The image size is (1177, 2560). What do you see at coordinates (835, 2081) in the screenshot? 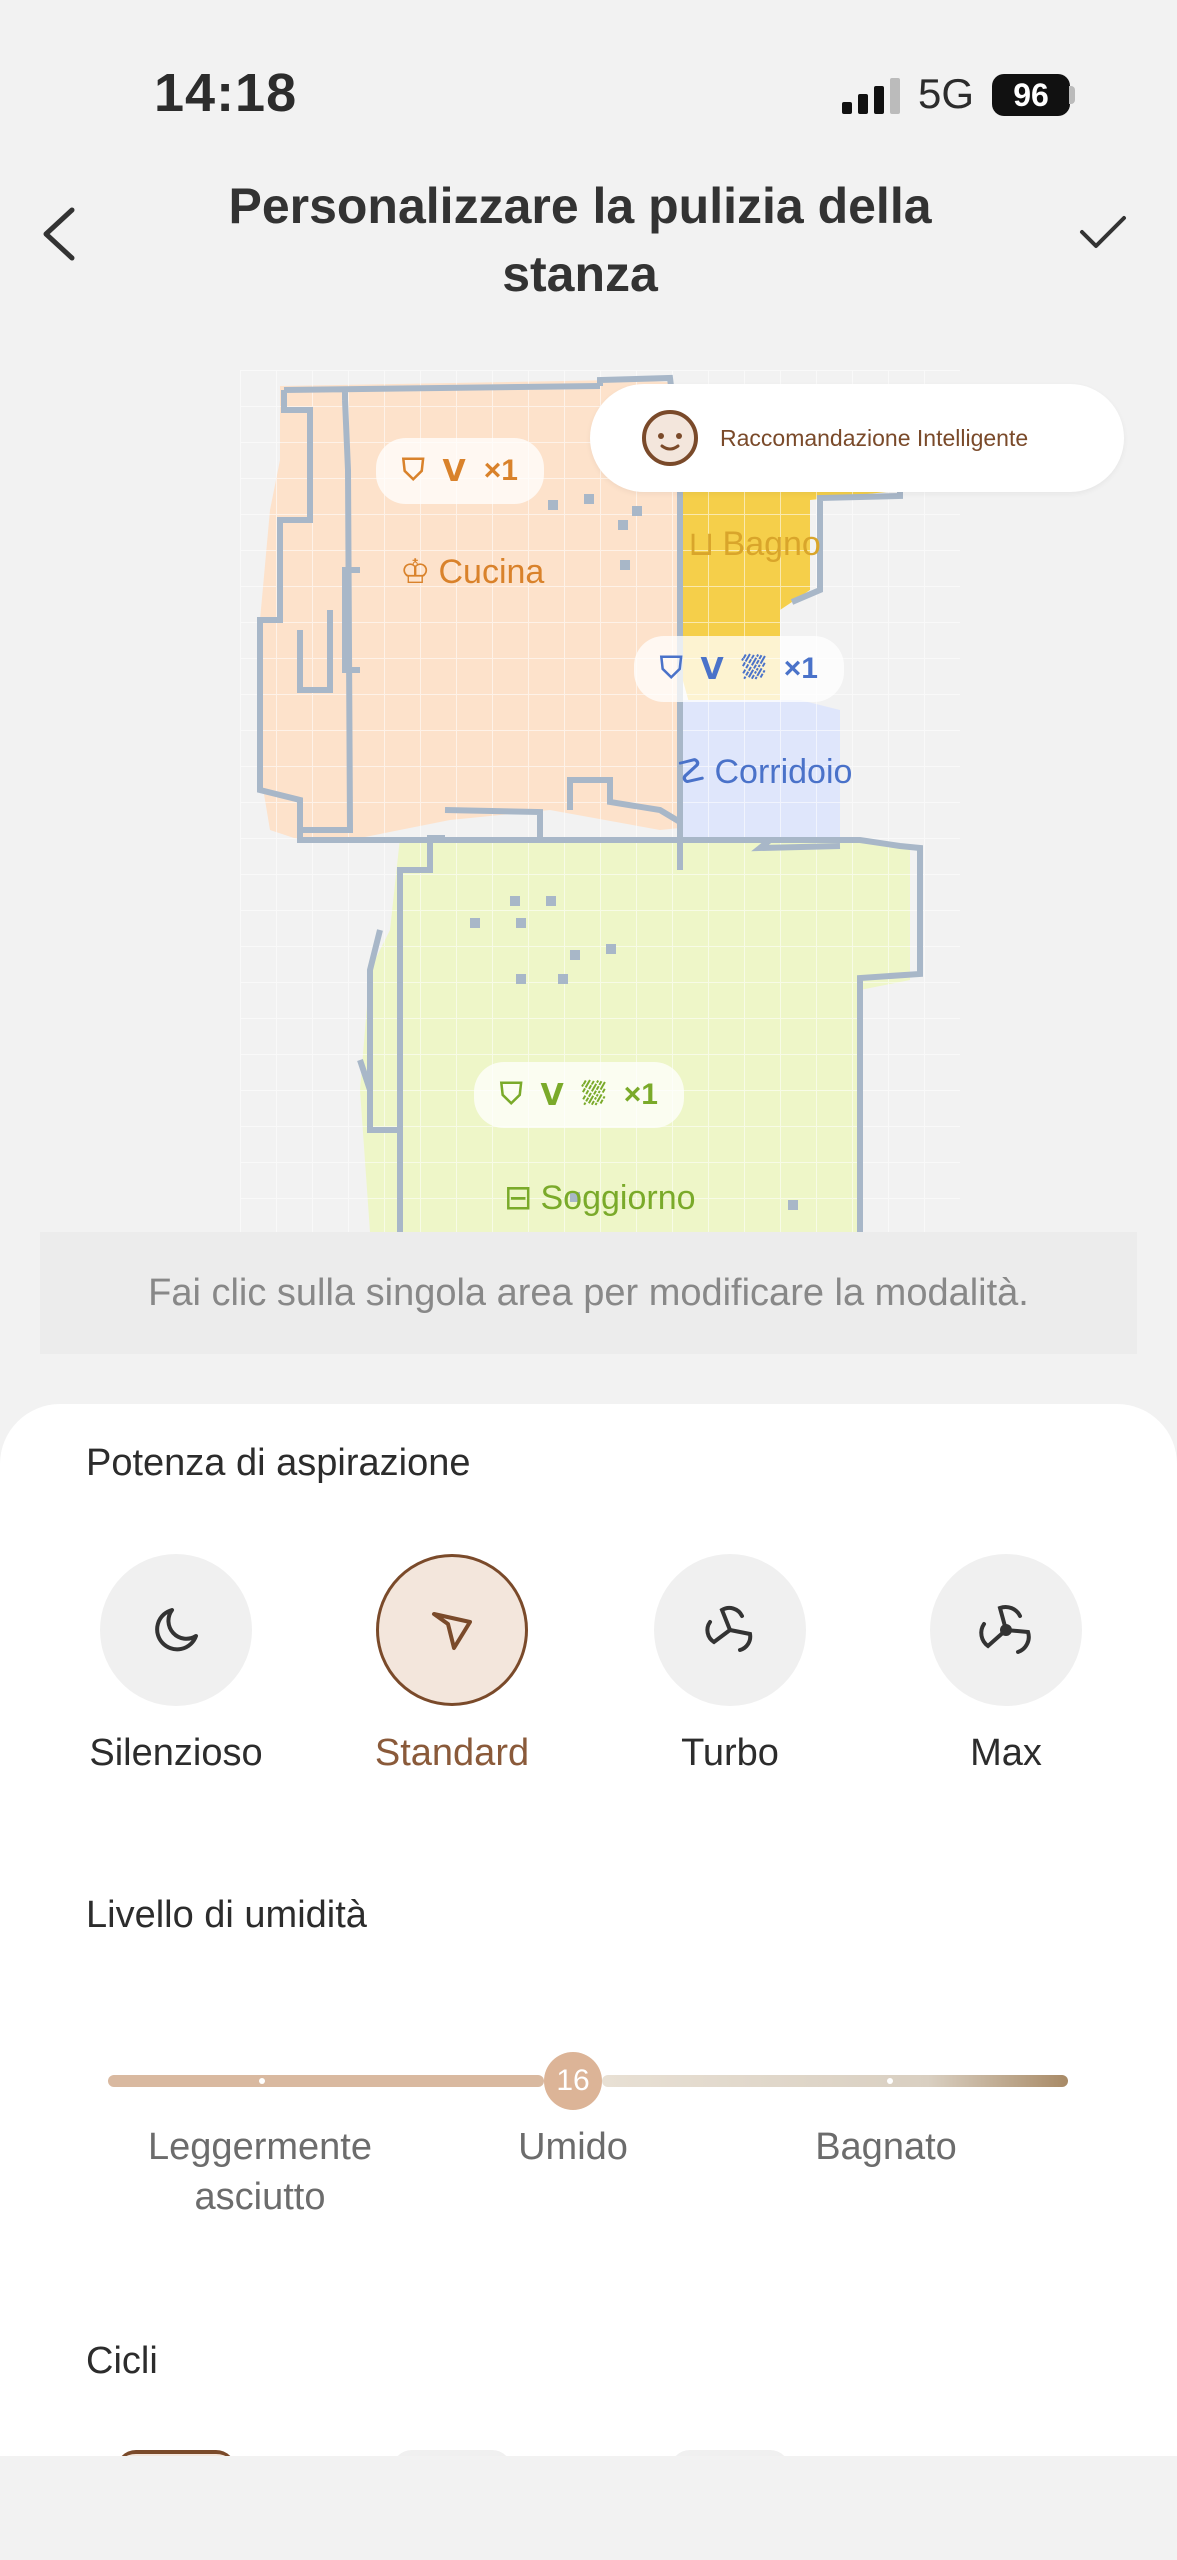
I see `humidity-slider-track` at bounding box center [835, 2081].